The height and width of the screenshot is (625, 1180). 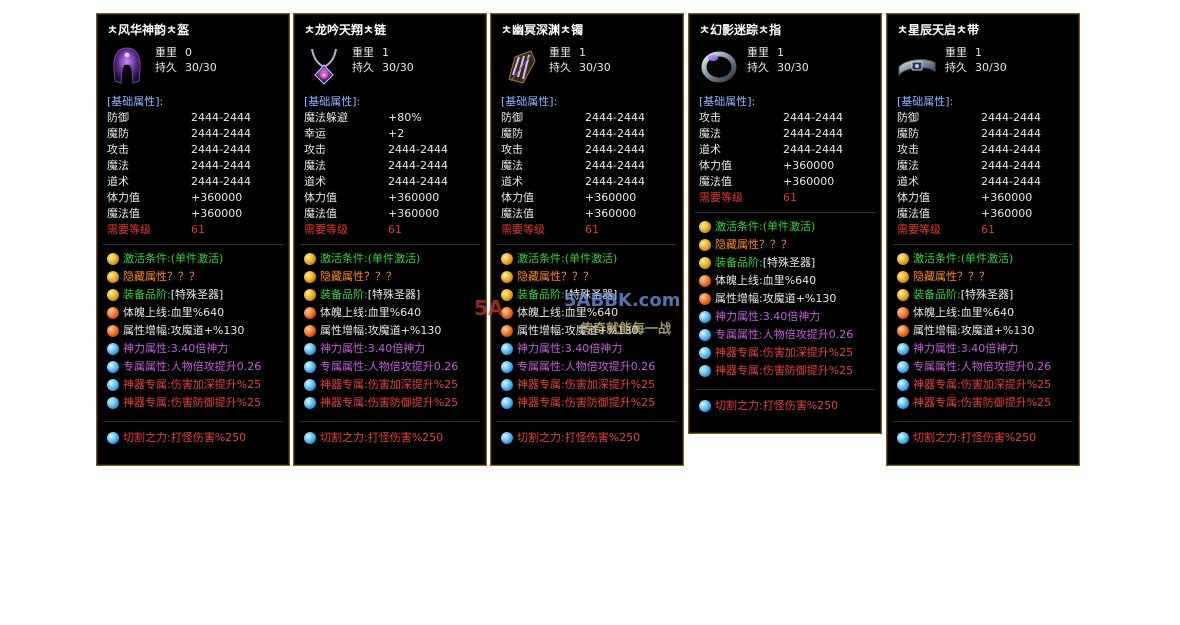 I want to click on special-label: 神力属性:, so click(x=344, y=348).